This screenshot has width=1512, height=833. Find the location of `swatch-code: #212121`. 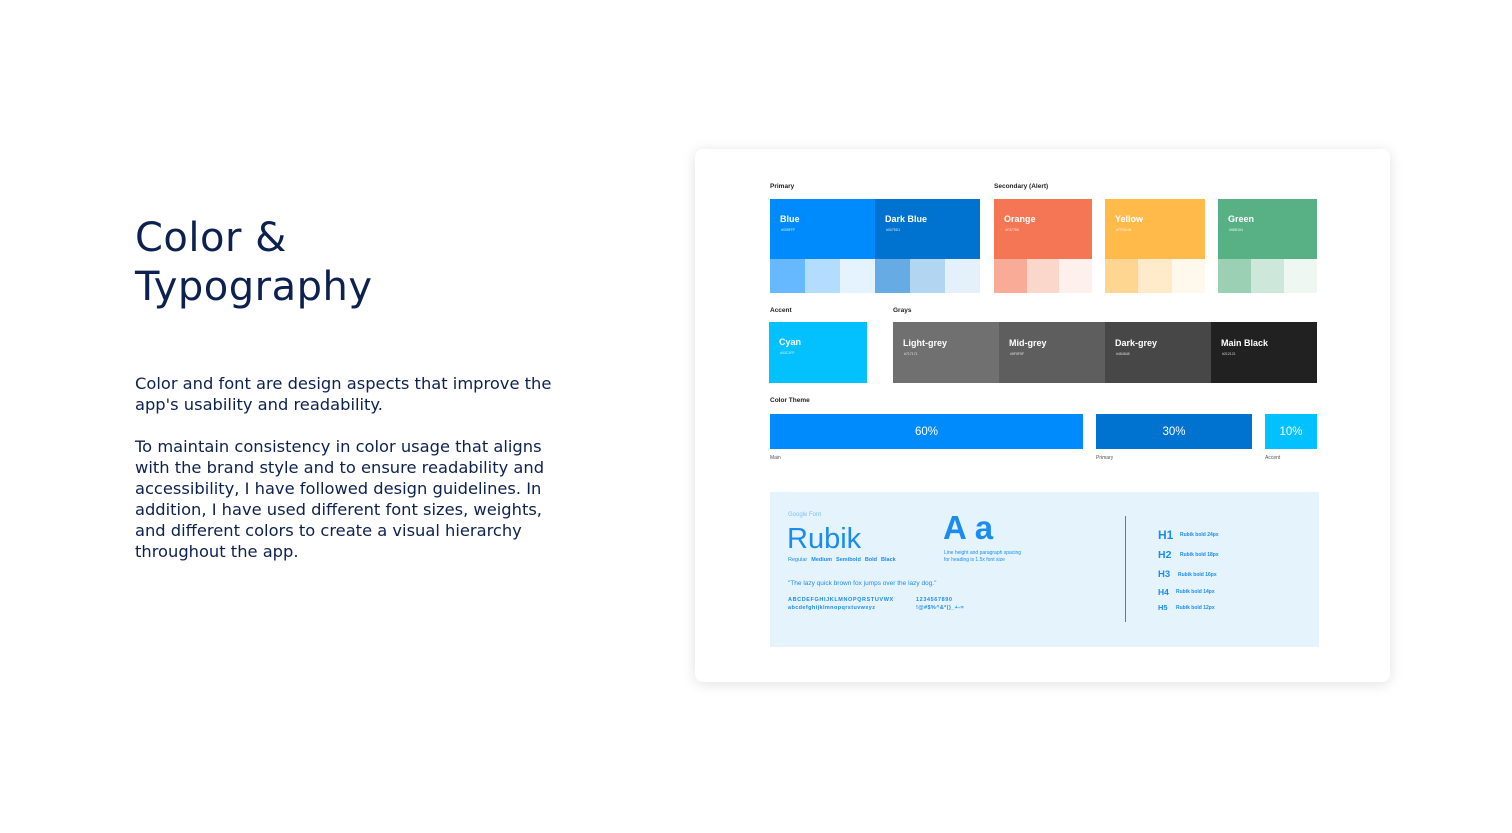

swatch-code: #212121 is located at coordinates (1229, 354).